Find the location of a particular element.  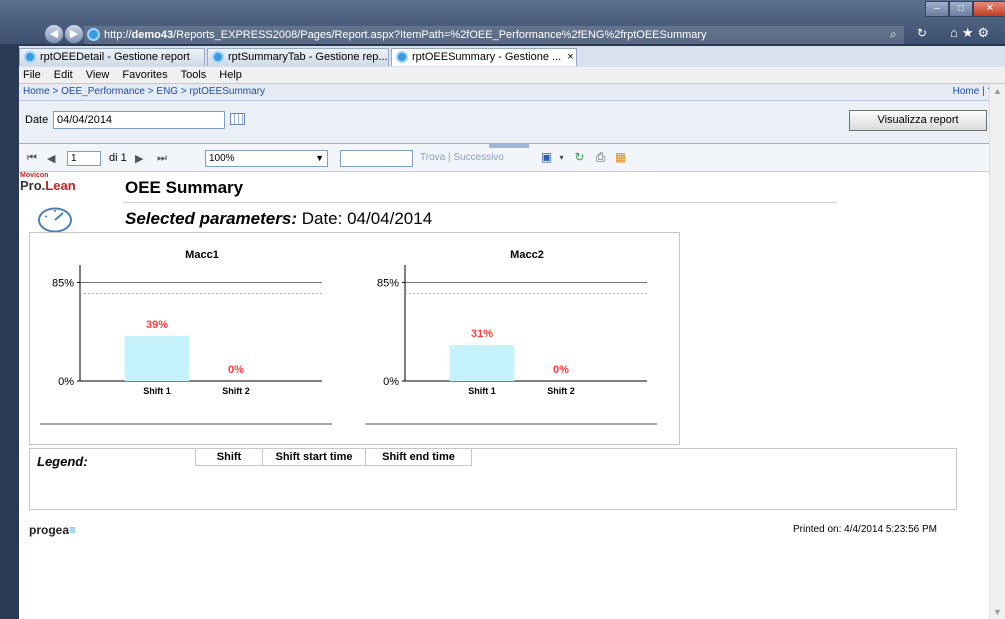

zoom-value: 100% is located at coordinates (222, 158).